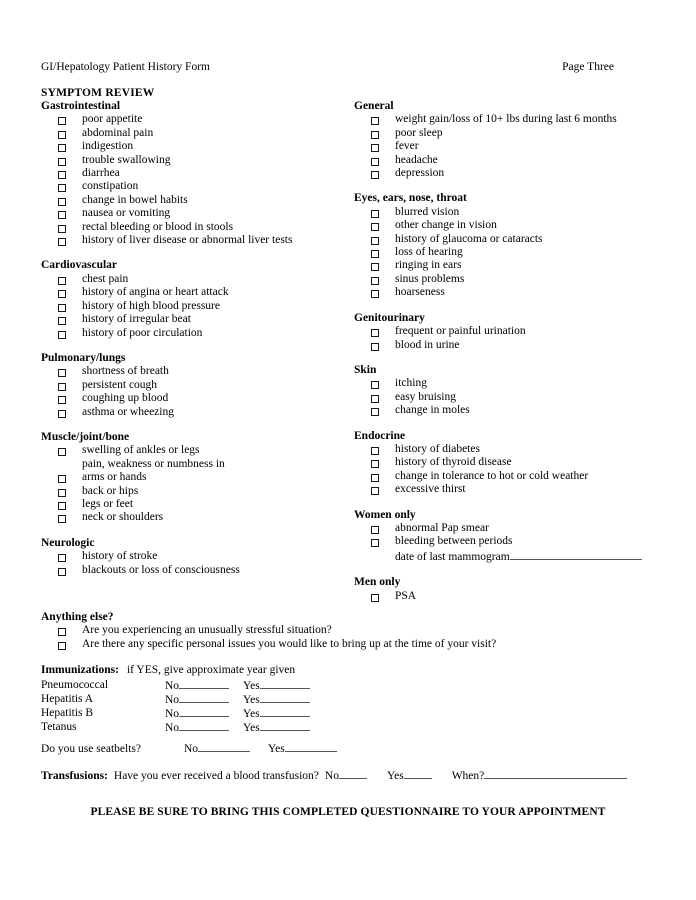 The width and height of the screenshot is (696, 900). Describe the element at coordinates (191, 491) in the screenshot. I see `symptom-item: back or hips` at that location.